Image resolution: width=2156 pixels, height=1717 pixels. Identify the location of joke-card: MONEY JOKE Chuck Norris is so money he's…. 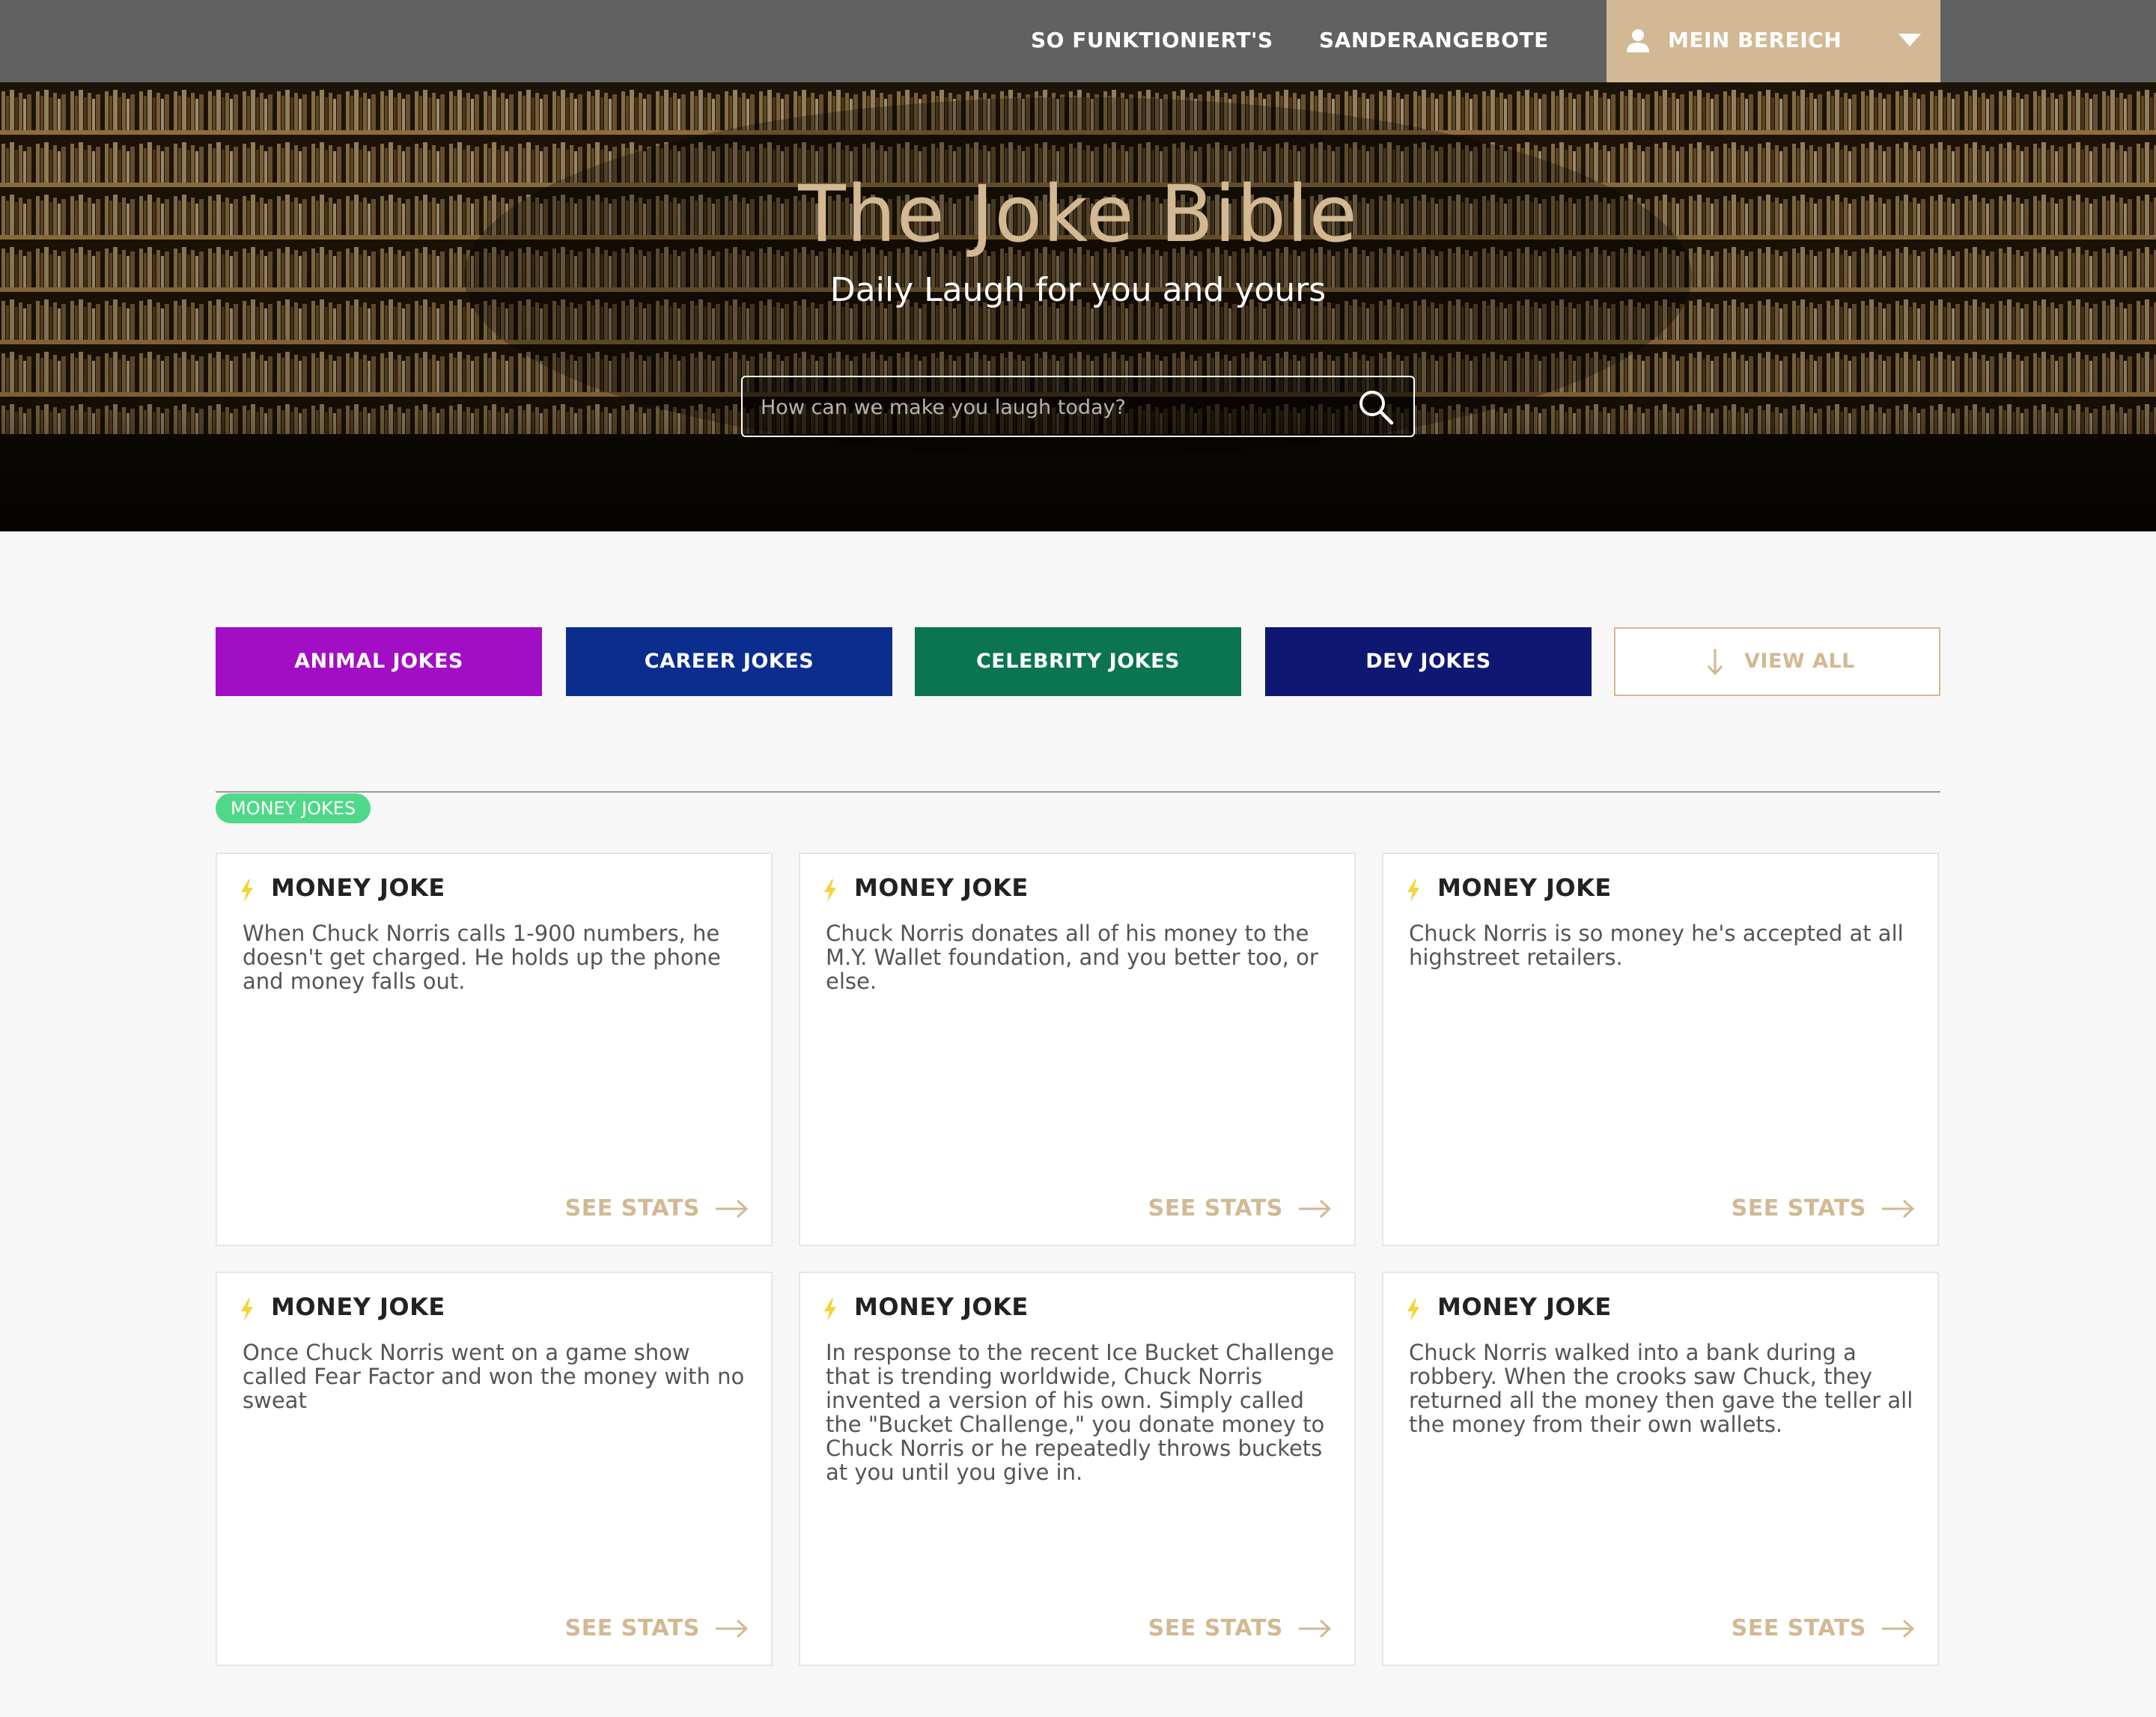
(1660, 1049).